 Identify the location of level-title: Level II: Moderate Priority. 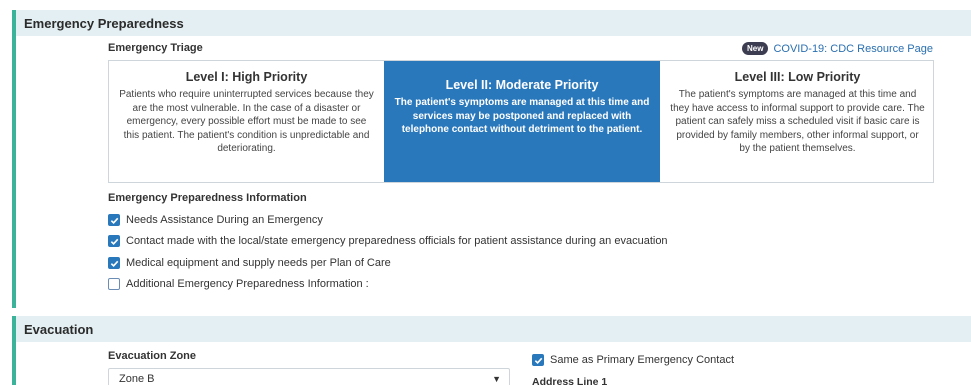
(522, 85).